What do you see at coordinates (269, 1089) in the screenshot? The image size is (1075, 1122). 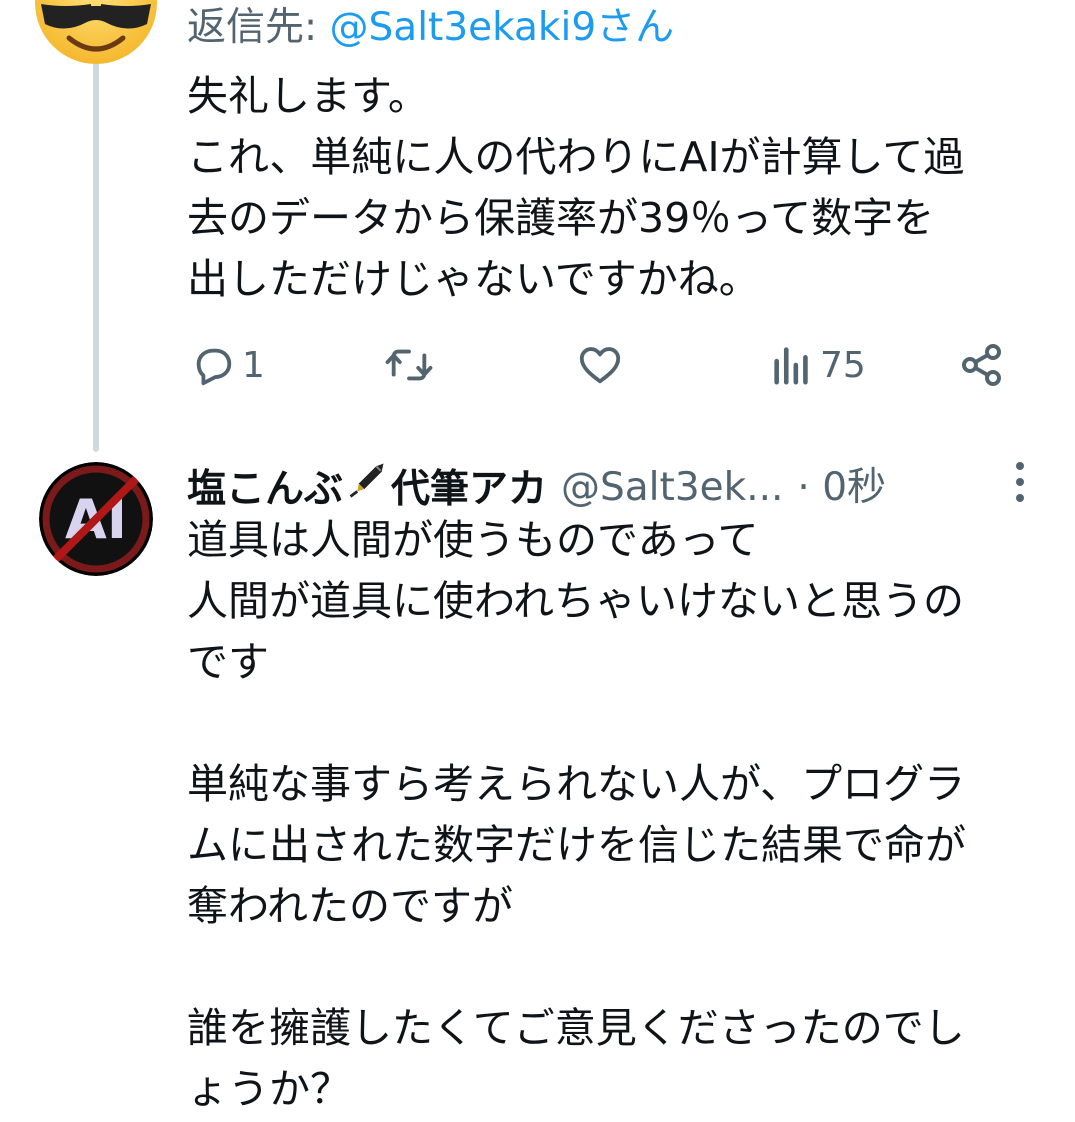 I see `tweet-text-line: ょうか？` at bounding box center [269, 1089].